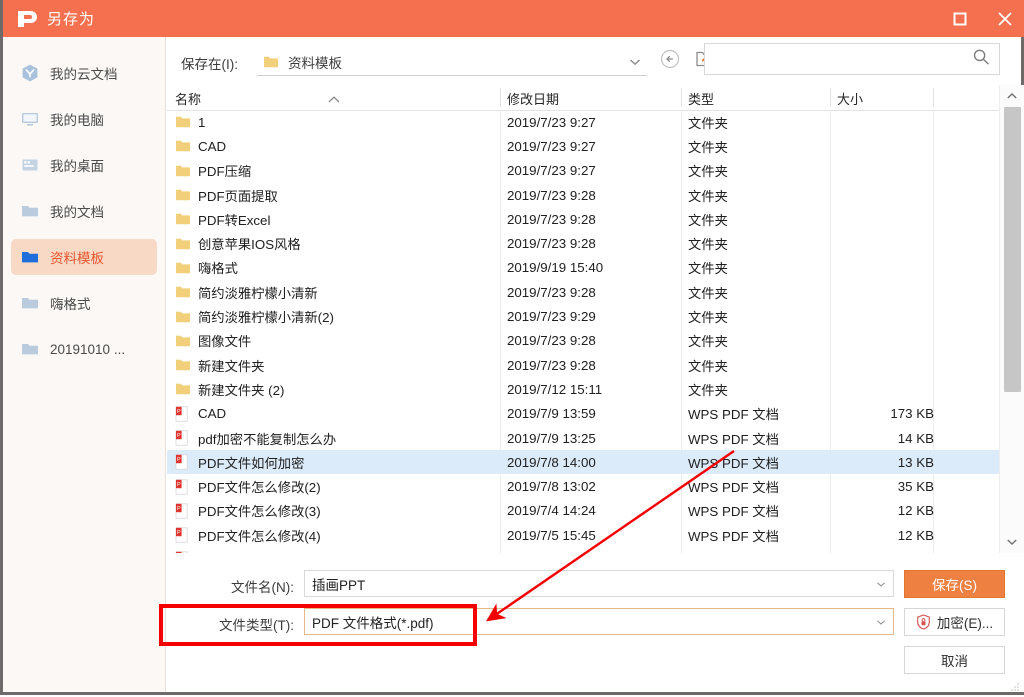 Image resolution: width=1024 pixels, height=697 pixels. I want to click on file-name-cell: 1, so click(190, 122).